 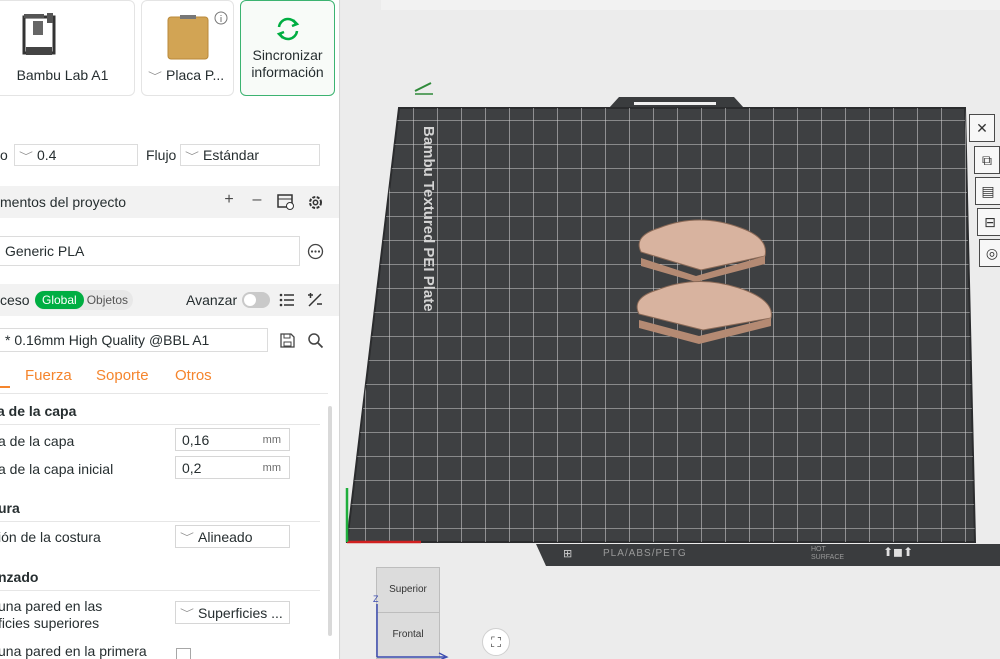 What do you see at coordinates (150, 251) in the screenshot?
I see `filament-select: Generic PLA` at bounding box center [150, 251].